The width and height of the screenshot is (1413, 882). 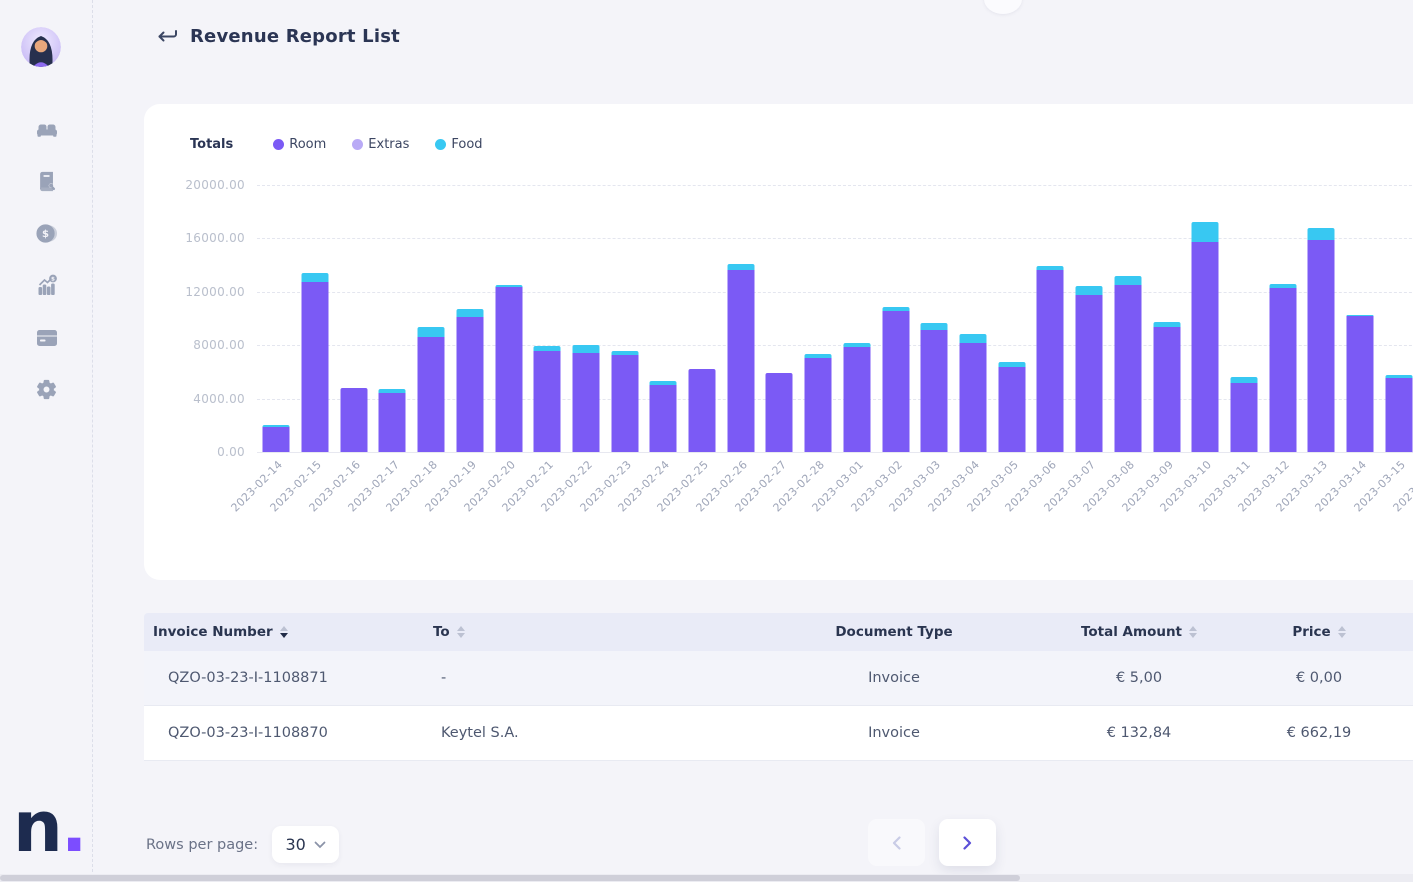 What do you see at coordinates (306, 844) in the screenshot?
I see `rows-per-page-select: 30` at bounding box center [306, 844].